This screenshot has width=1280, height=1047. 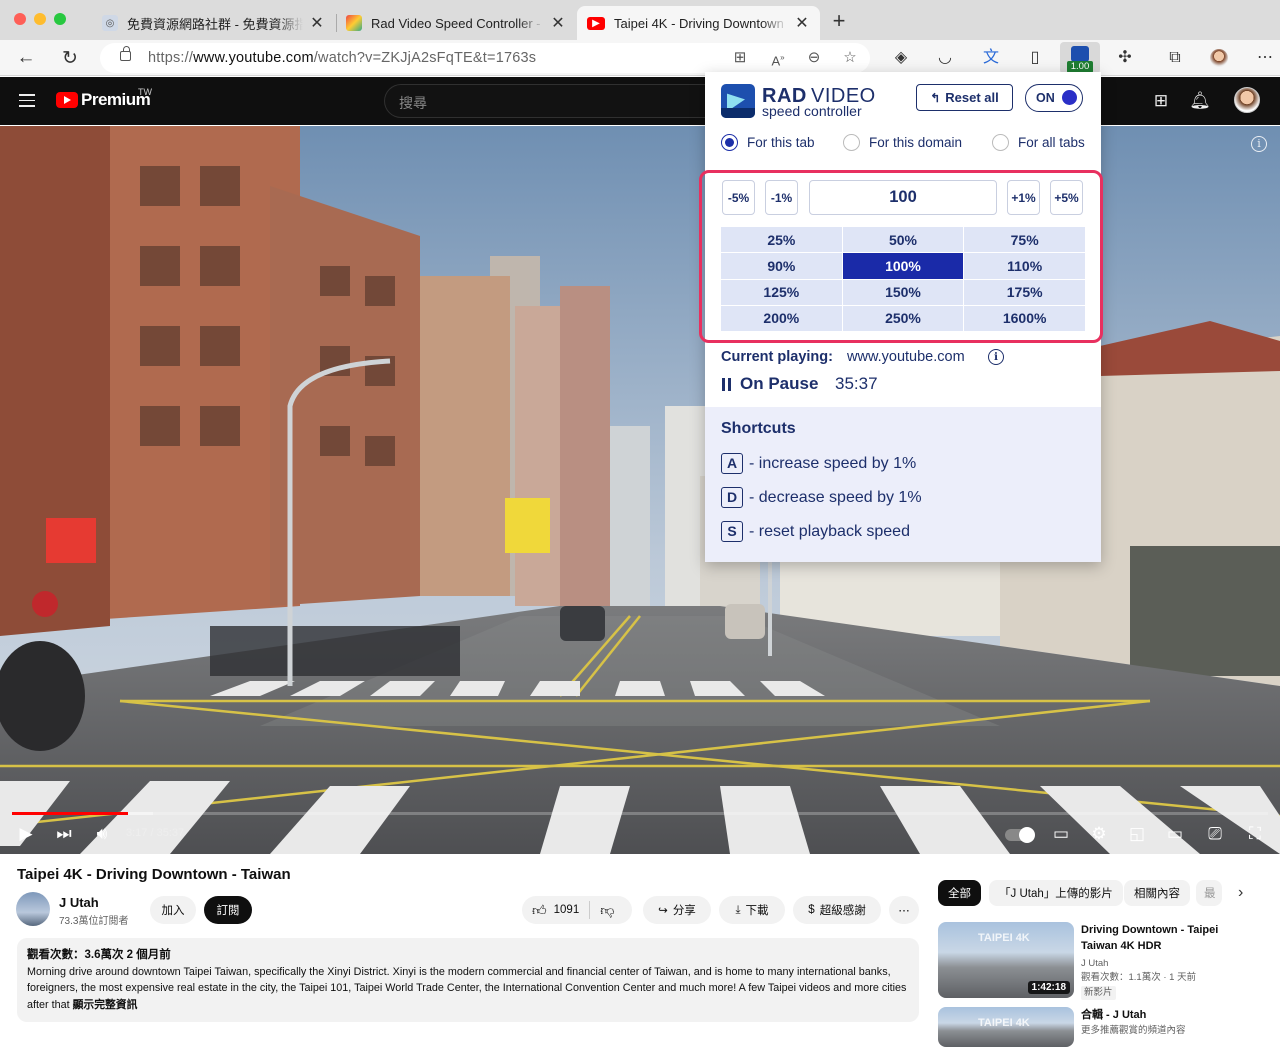 What do you see at coordinates (906, 357) in the screenshot?
I see `current-site: www.youtube.com` at bounding box center [906, 357].